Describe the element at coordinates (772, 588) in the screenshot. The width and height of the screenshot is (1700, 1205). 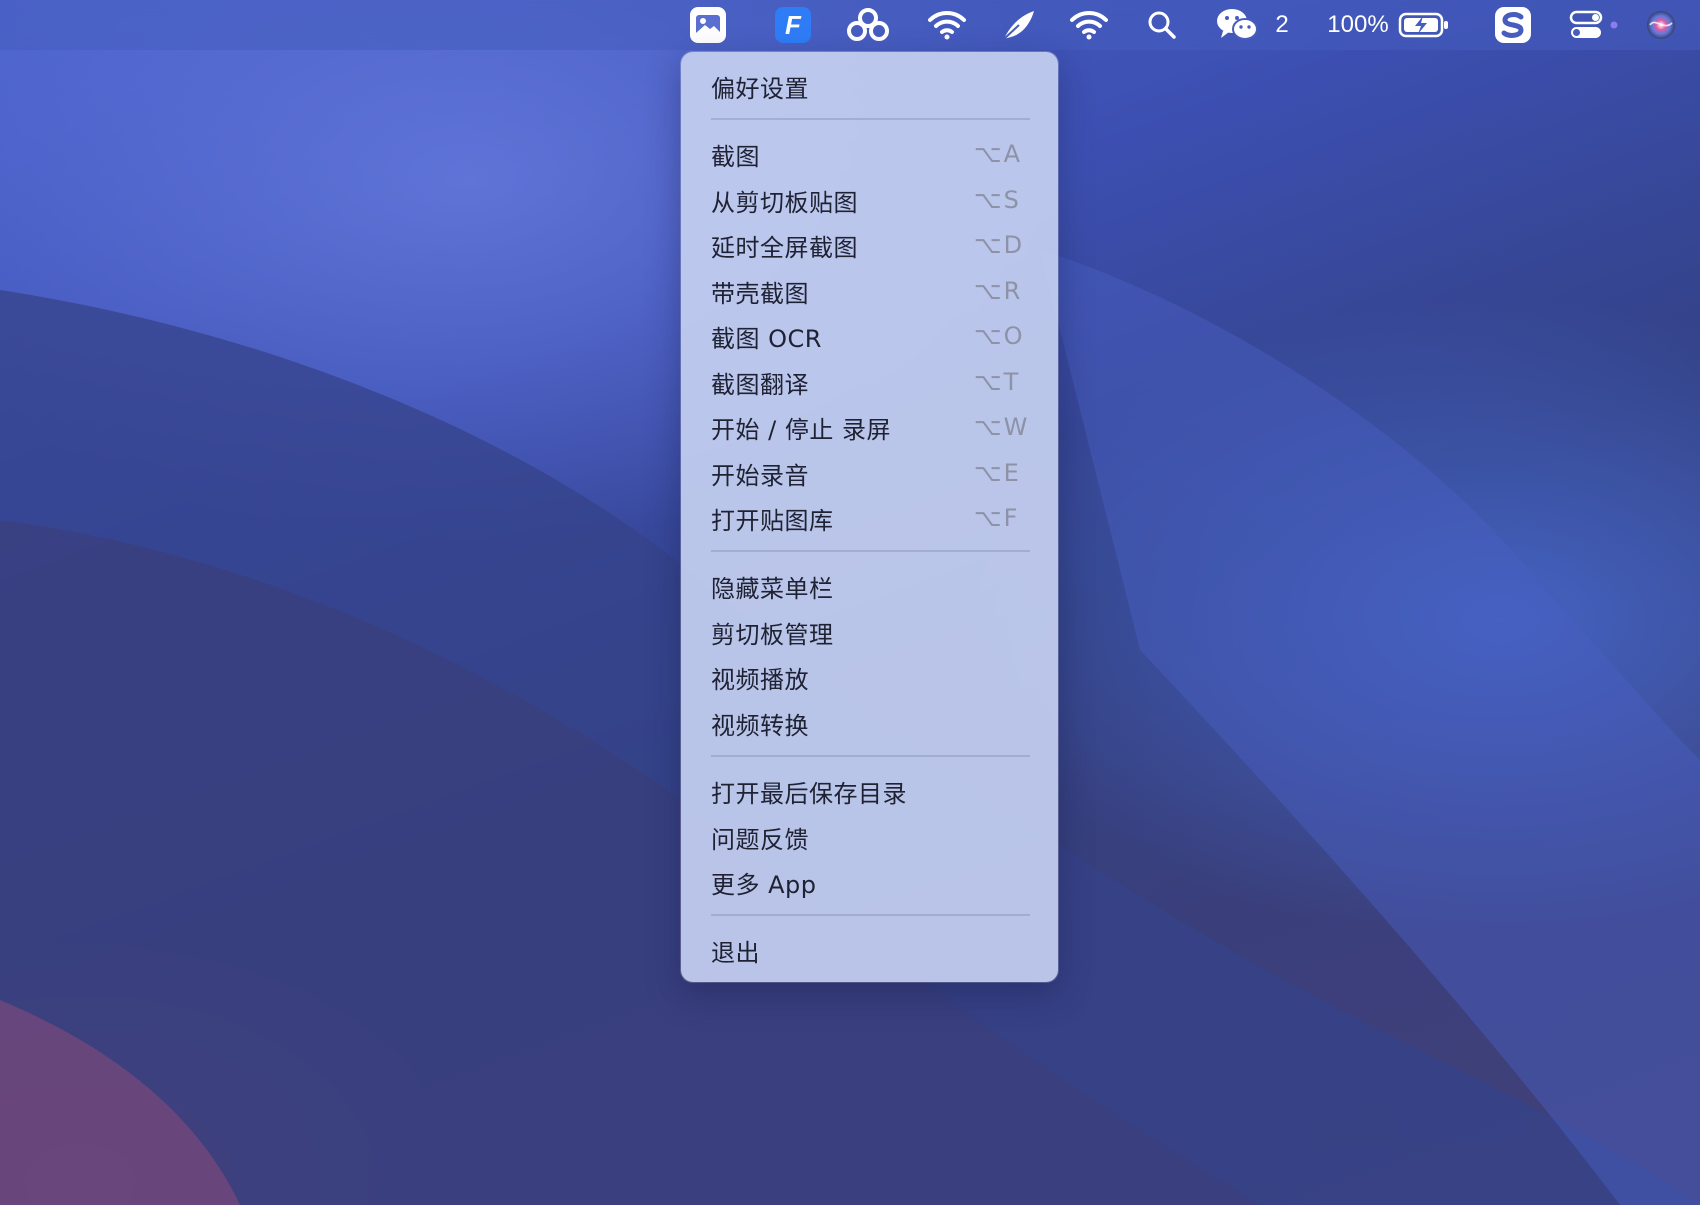
I see `menu-item-label: 隐藏菜单栏` at that location.